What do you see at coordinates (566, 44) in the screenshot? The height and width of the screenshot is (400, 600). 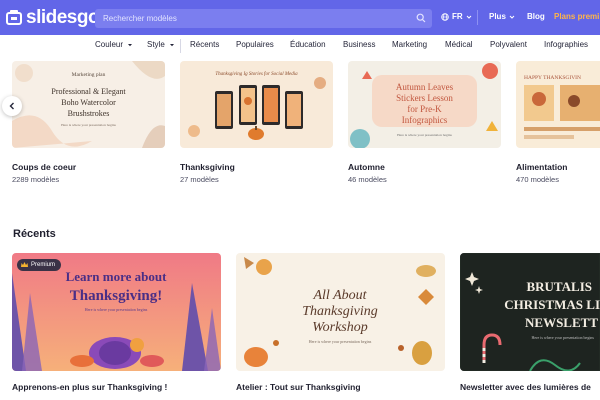 I see `nav-item-infographics: Infographies` at bounding box center [566, 44].